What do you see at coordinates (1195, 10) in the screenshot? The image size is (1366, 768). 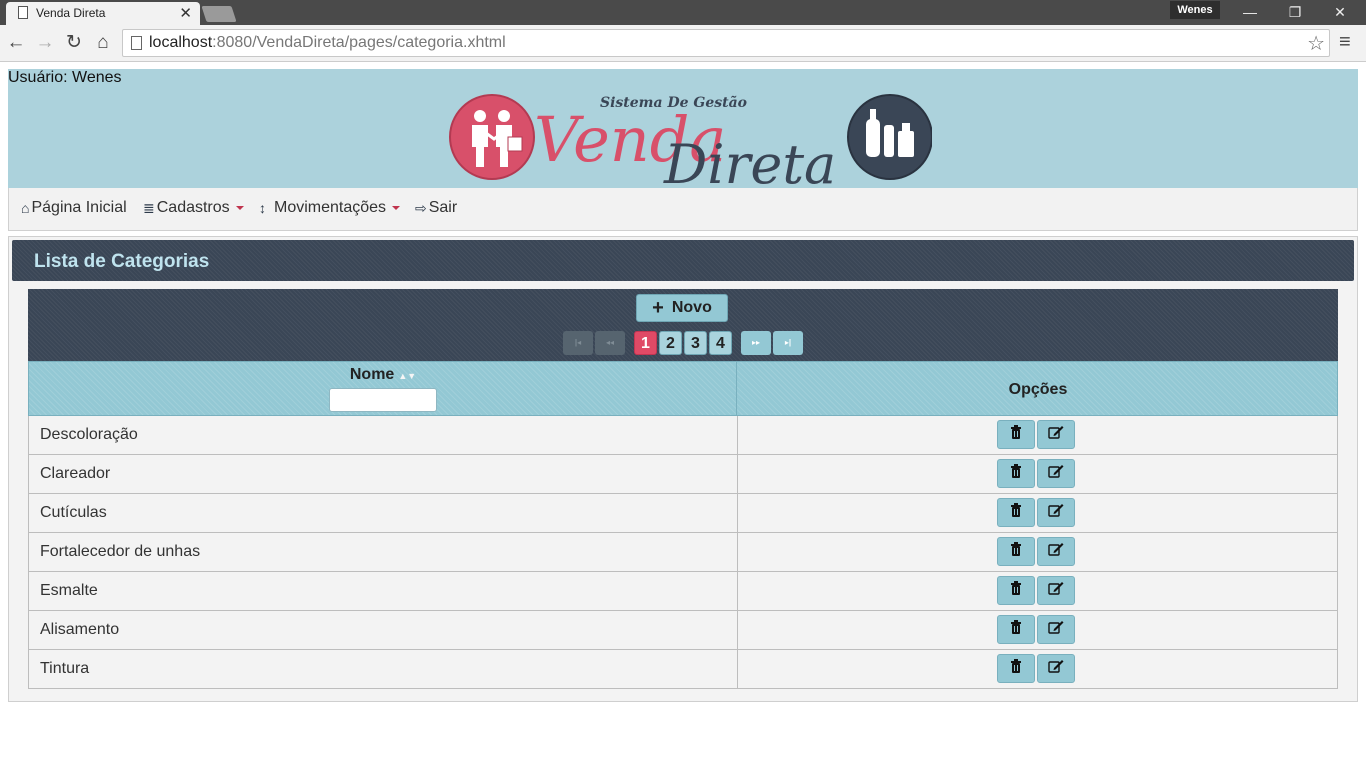 I see `profile-badge: Wenes` at bounding box center [1195, 10].